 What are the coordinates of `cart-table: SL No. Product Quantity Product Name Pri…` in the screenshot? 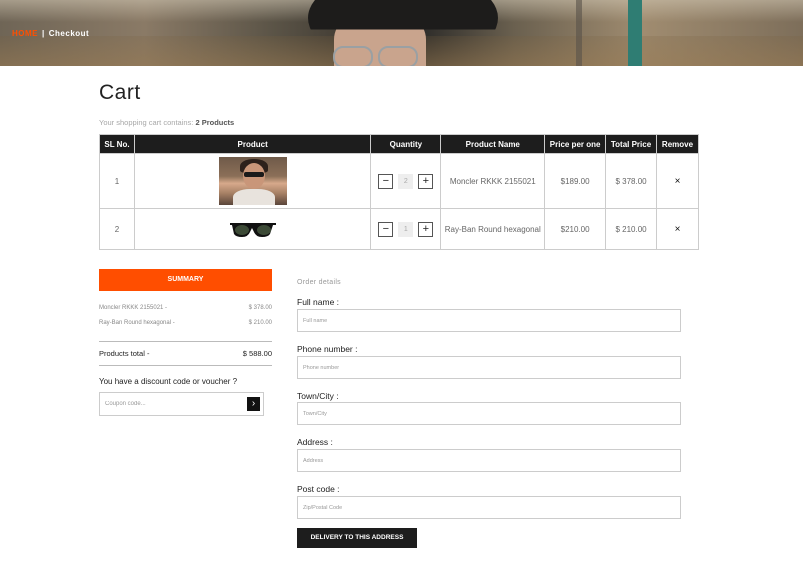 It's located at (399, 192).